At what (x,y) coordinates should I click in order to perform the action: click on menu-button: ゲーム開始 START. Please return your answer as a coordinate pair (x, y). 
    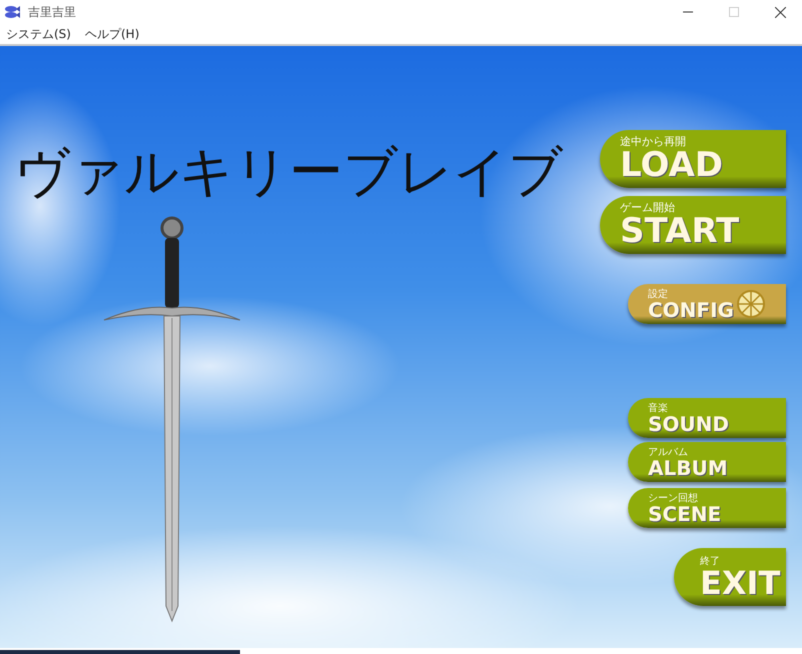
    Looking at the image, I should click on (693, 225).